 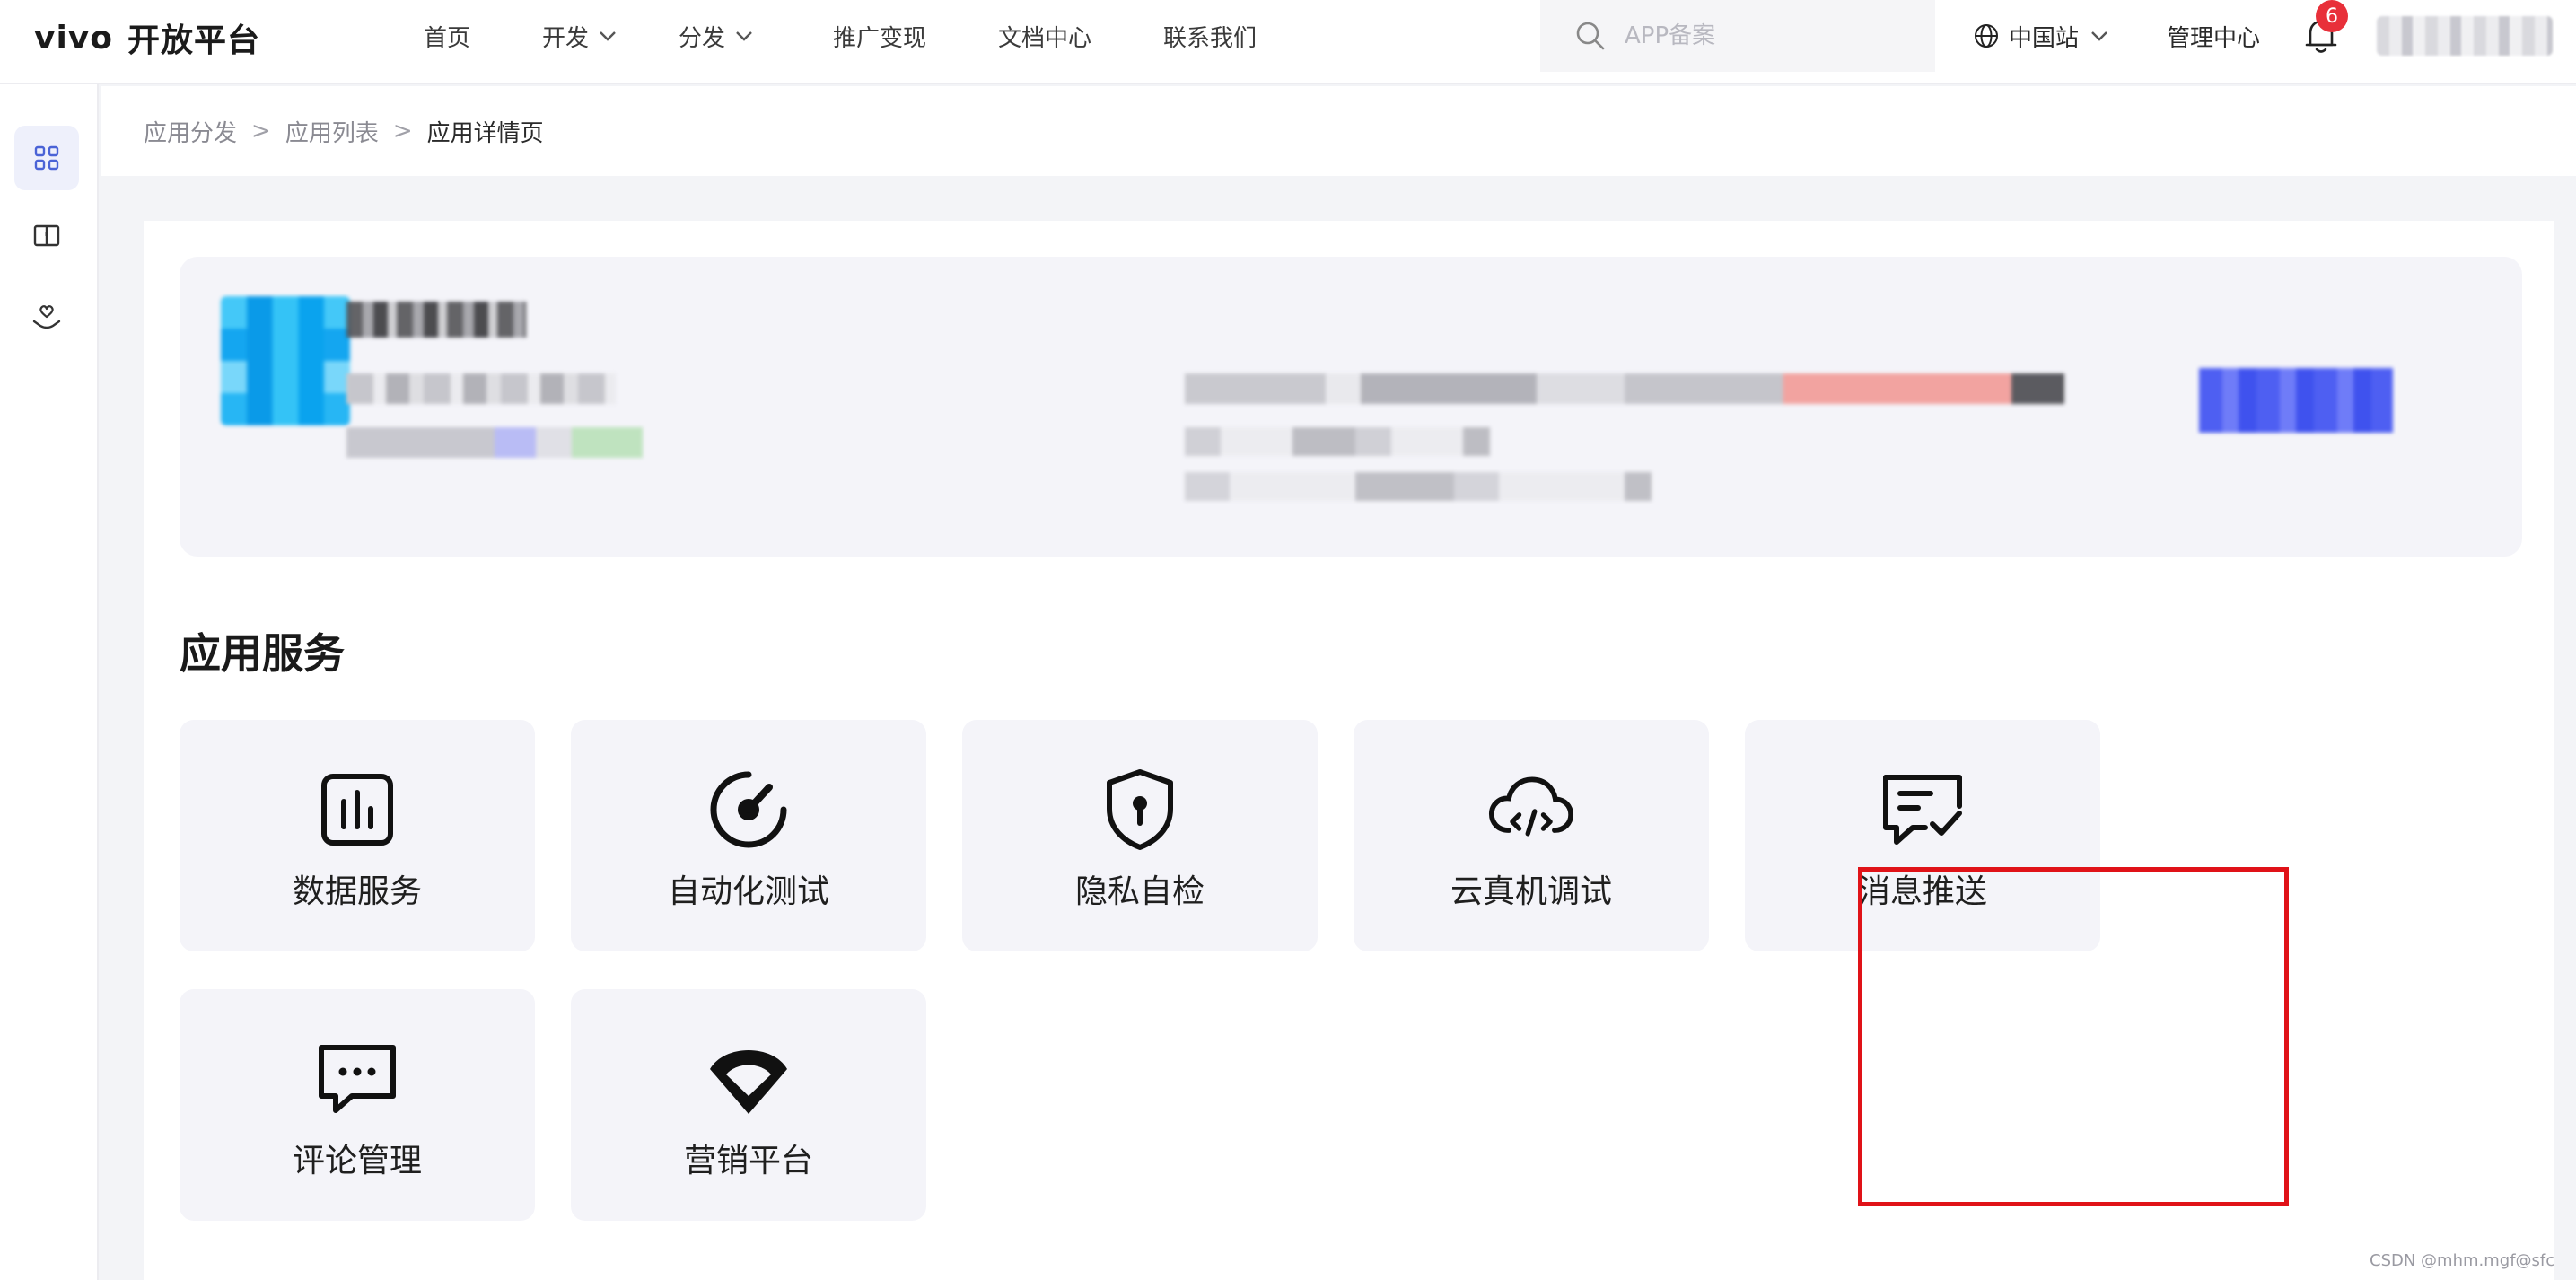 I want to click on logo-brand: vivo, so click(x=74, y=38).